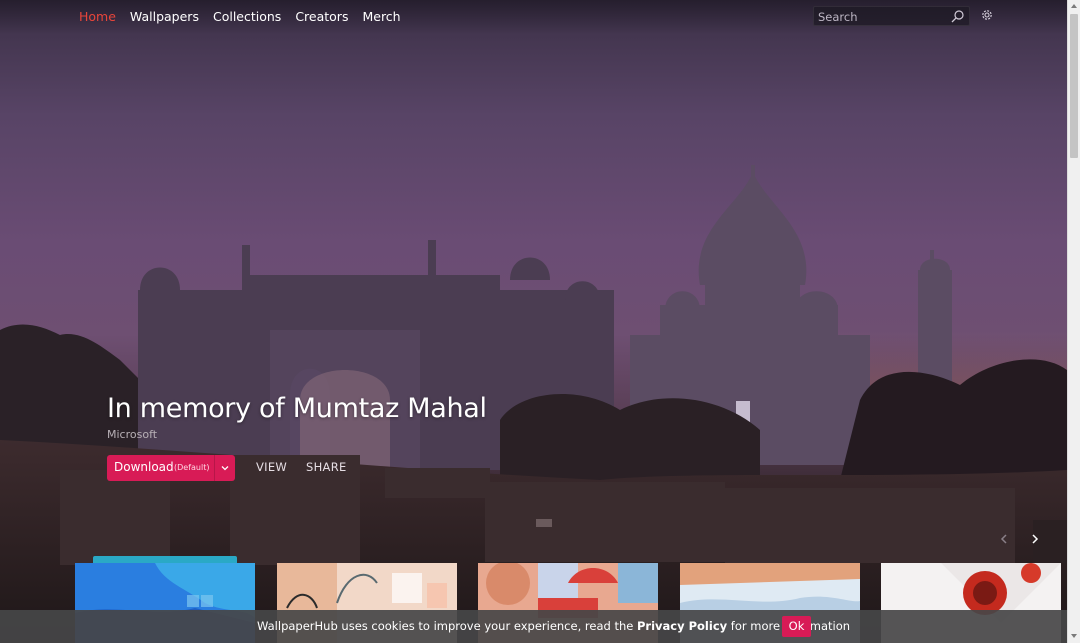  I want to click on active-thumb-indicator, so click(165, 559).